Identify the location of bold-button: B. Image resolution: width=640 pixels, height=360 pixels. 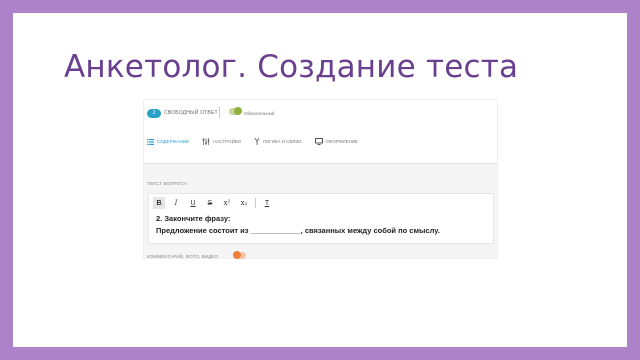
(159, 203).